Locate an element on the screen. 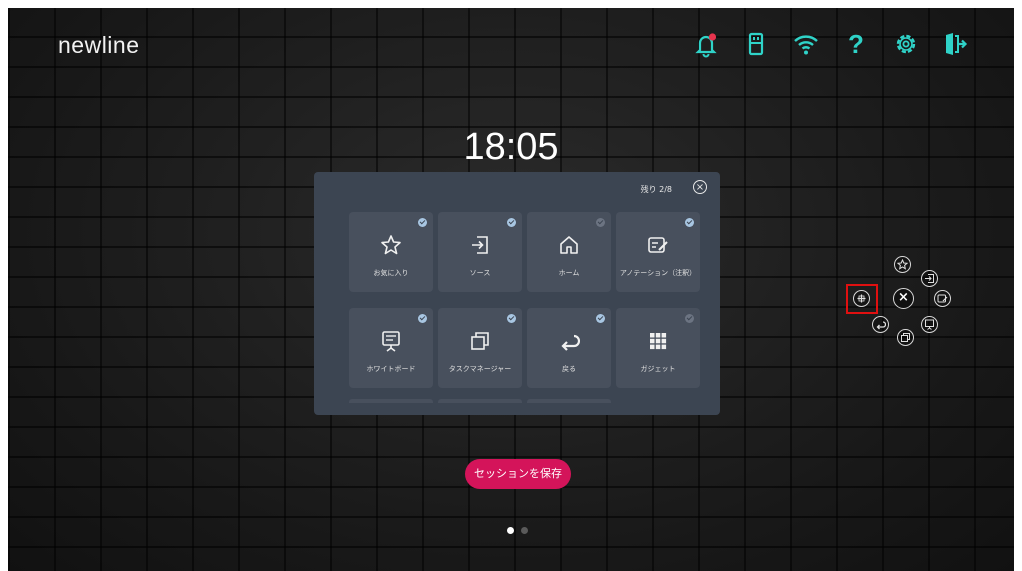 The image size is (1022, 571). float-source-button is located at coordinates (929, 278).